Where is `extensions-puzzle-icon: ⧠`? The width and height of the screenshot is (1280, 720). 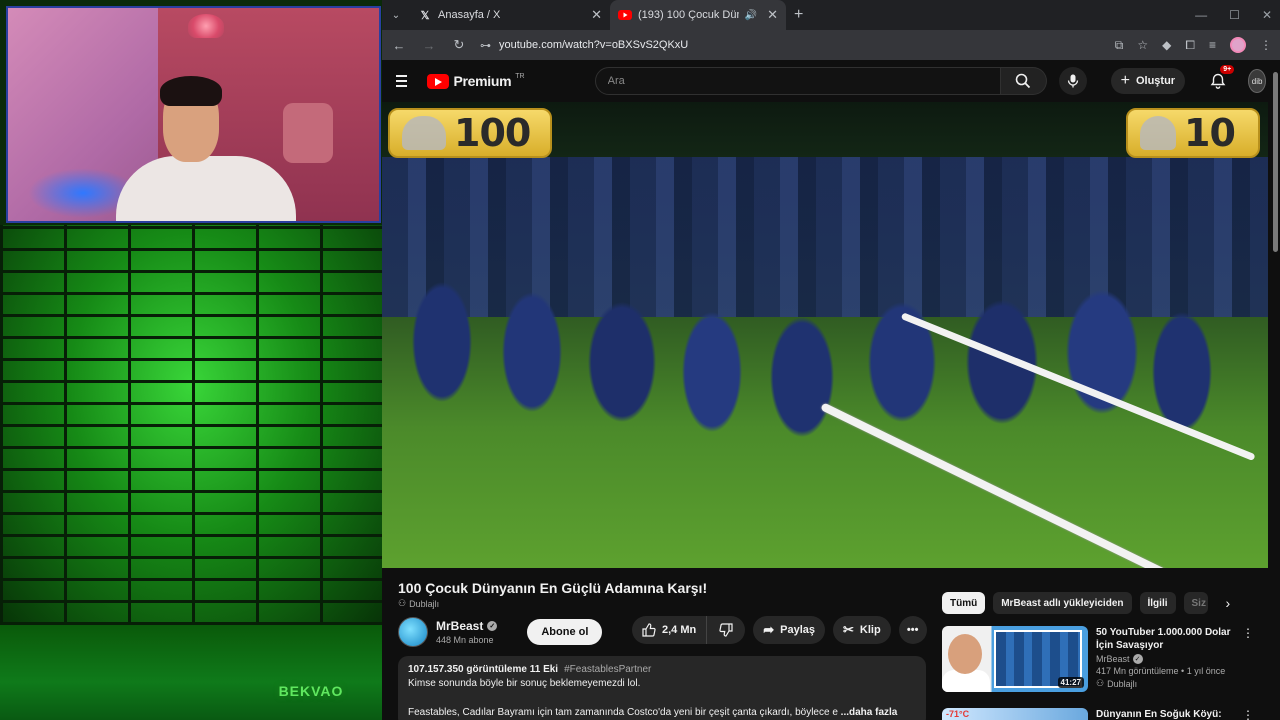 extensions-puzzle-icon: ⧠ is located at coordinates (1190, 45).